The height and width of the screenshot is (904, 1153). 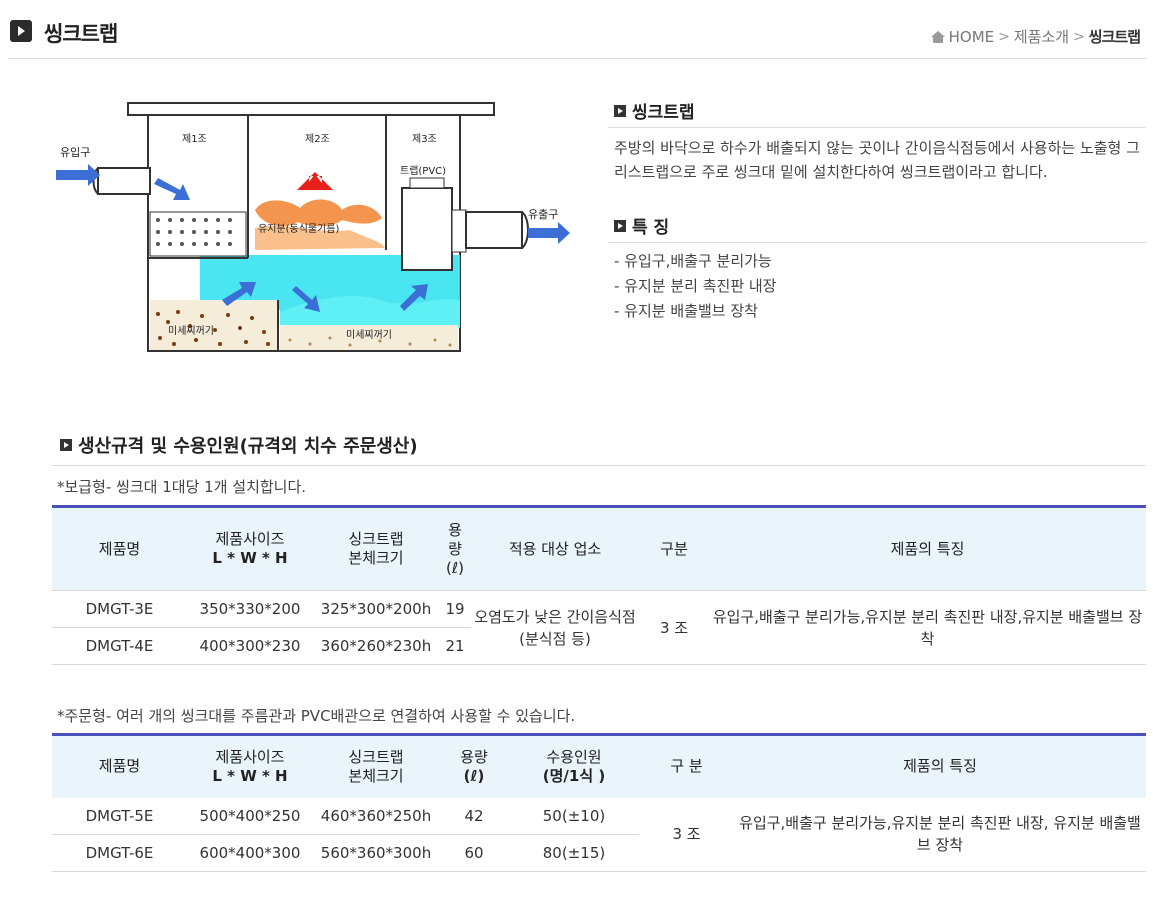 I want to click on home-icon, so click(x=937, y=36).